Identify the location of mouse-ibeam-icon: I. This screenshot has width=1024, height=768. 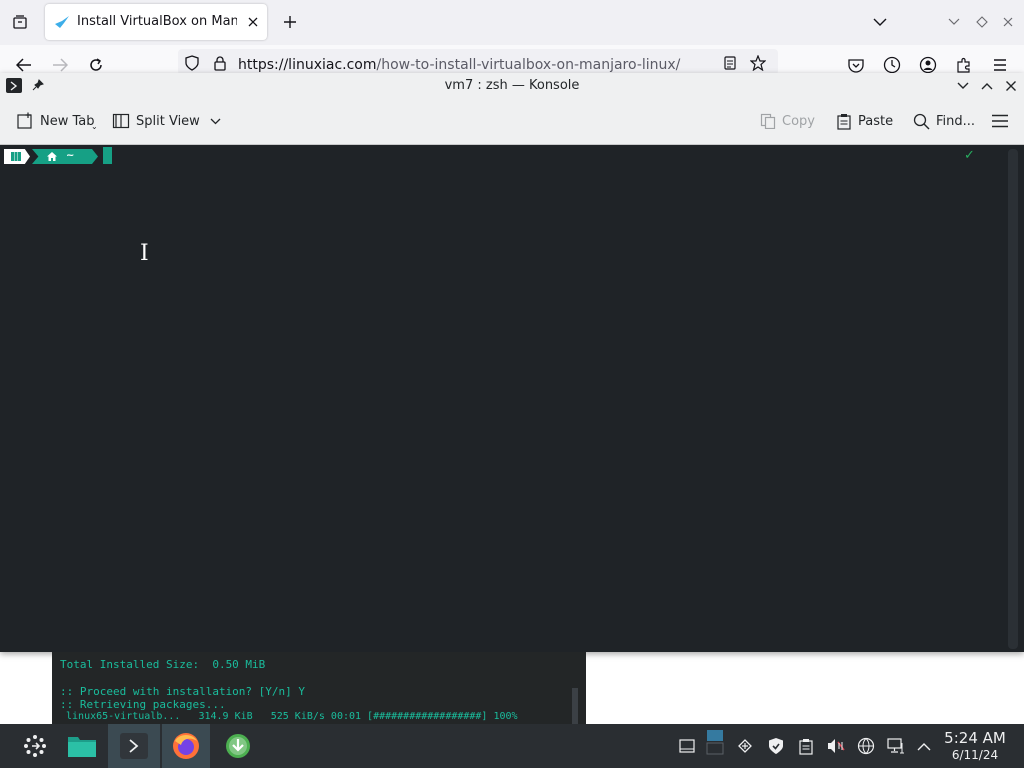
(144, 253).